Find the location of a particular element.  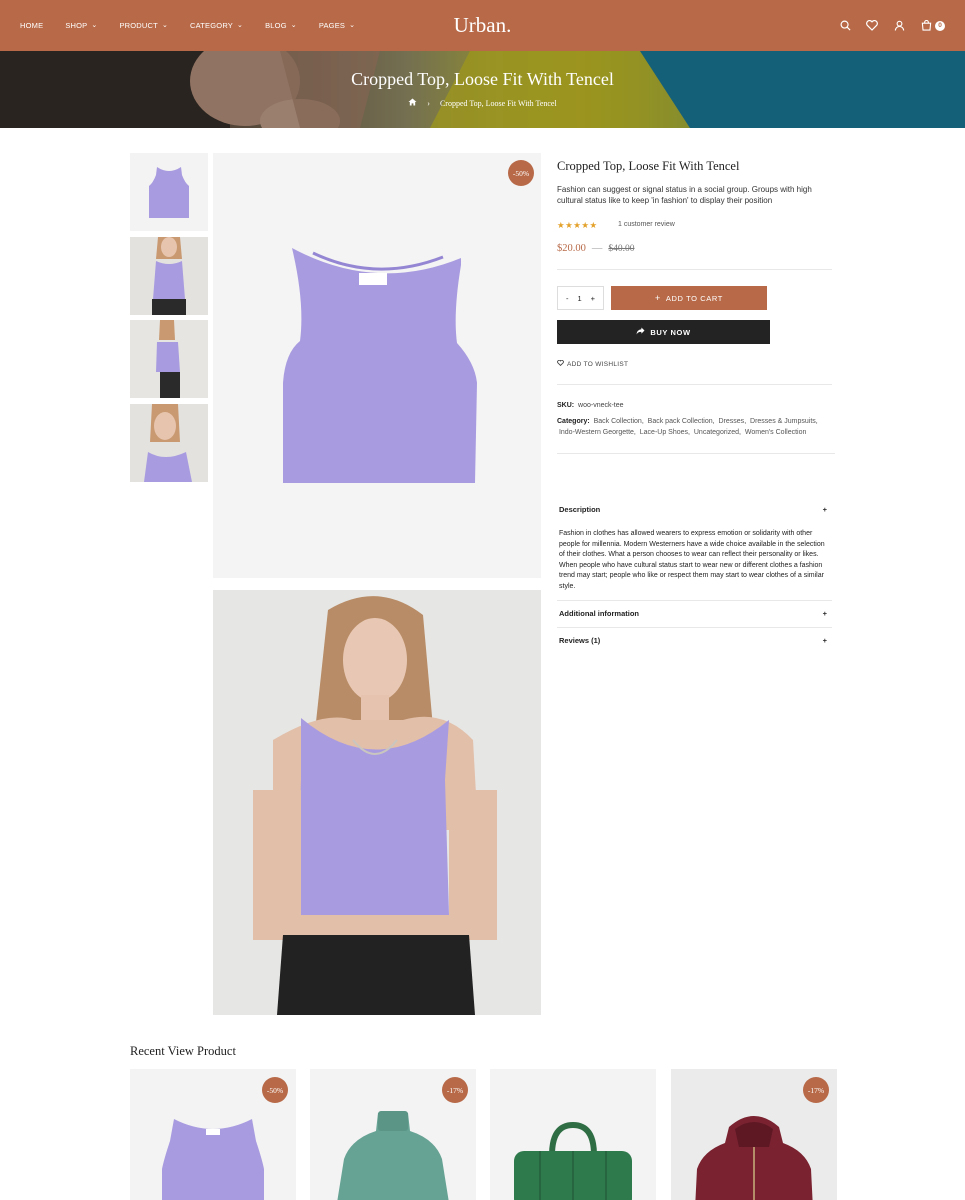

price: $20.00 — $40.00 is located at coordinates (596, 248).